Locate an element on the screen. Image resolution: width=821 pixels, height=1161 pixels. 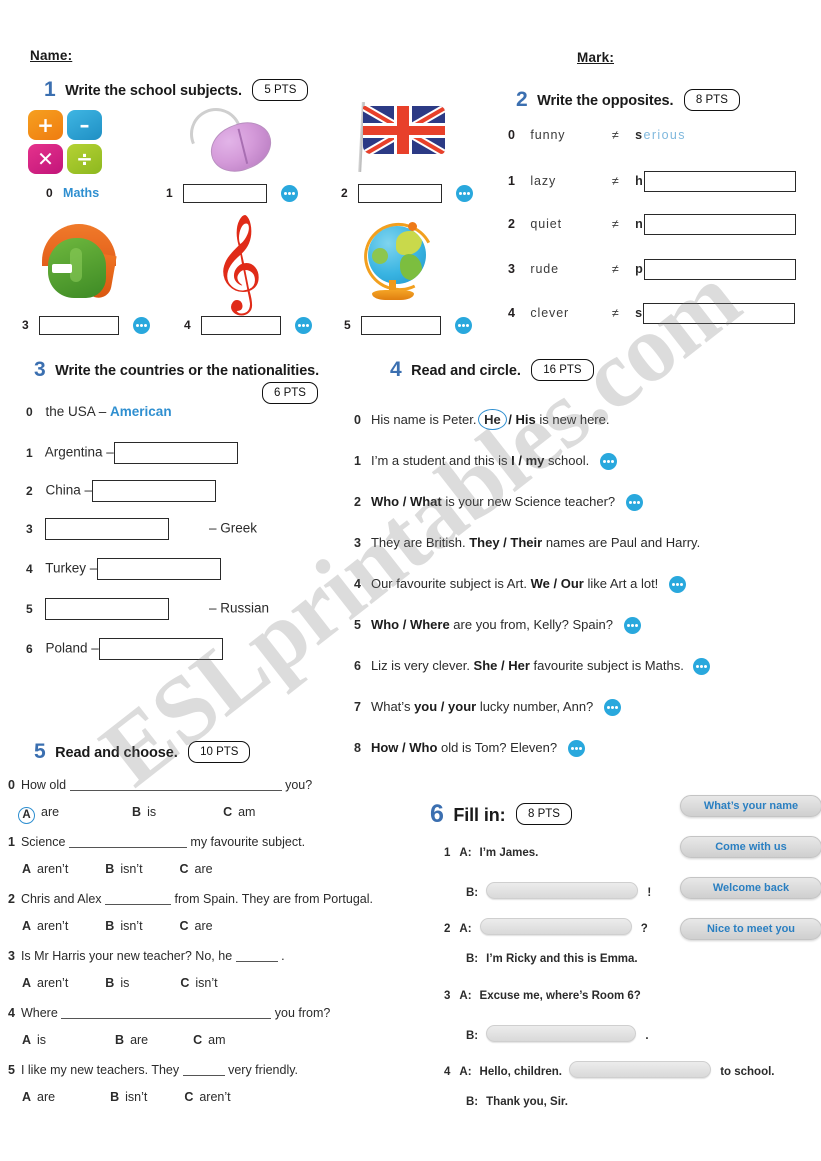
sample-answer: American is located at coordinates (141, 411).